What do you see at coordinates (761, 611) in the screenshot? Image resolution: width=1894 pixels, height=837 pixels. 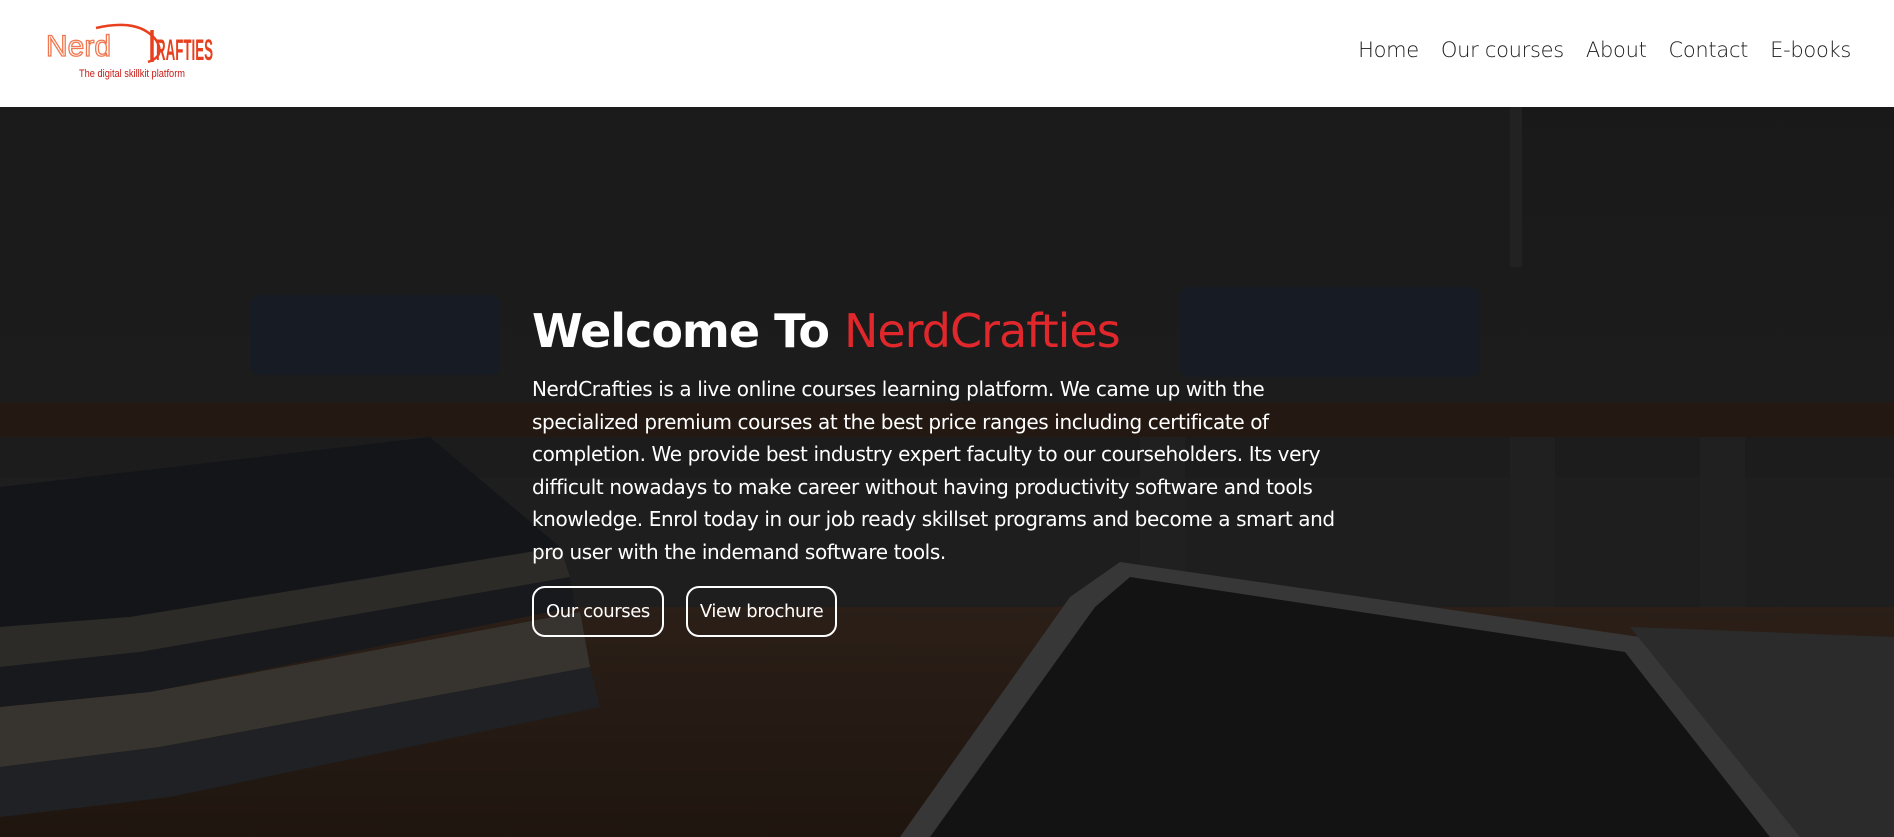 I see `view-brochure-button: View brochure` at bounding box center [761, 611].